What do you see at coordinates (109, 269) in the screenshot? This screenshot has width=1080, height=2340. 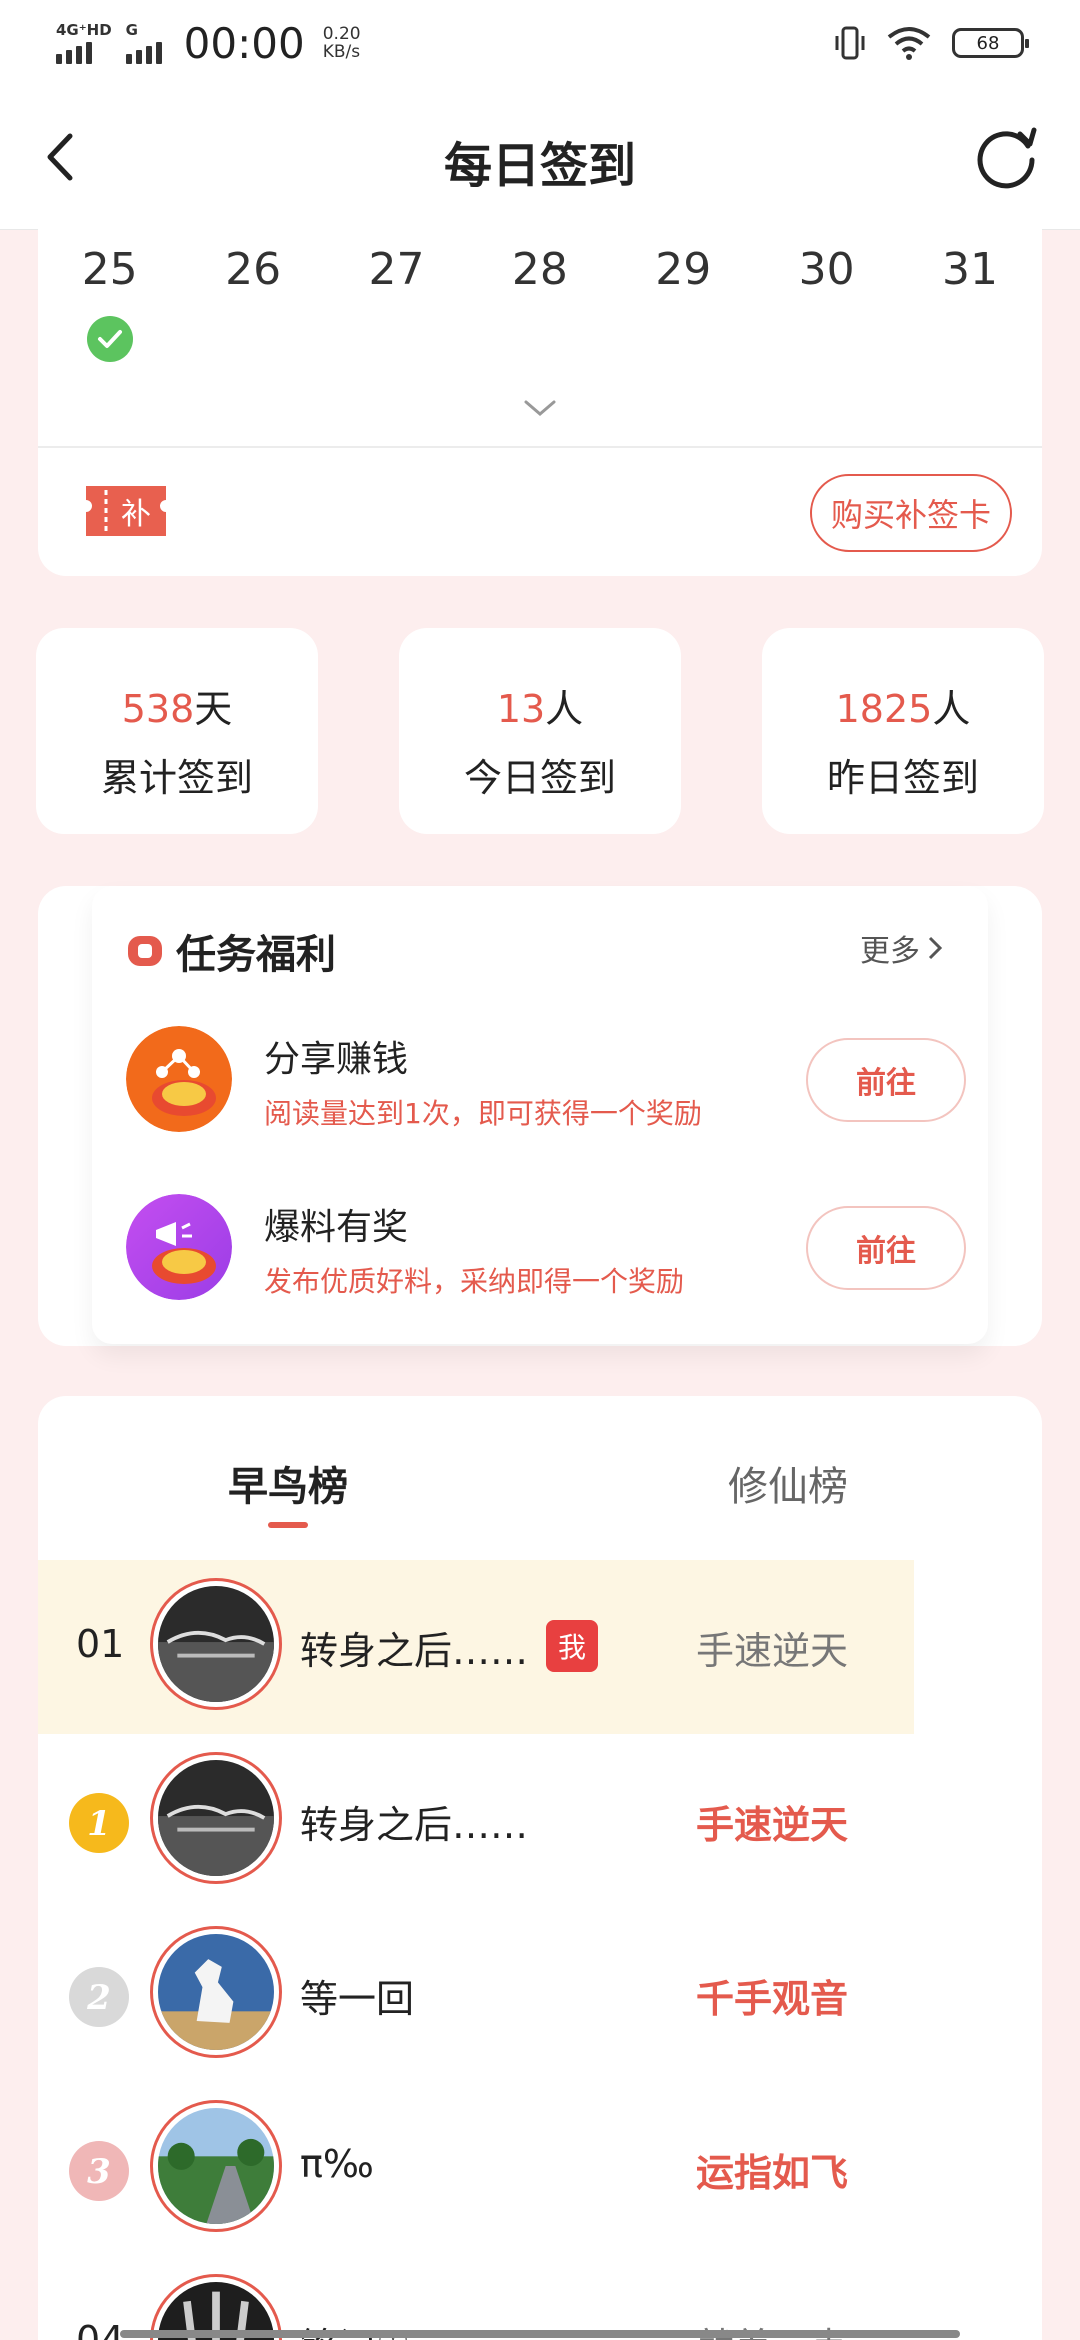 I see `day-number: 25` at bounding box center [109, 269].